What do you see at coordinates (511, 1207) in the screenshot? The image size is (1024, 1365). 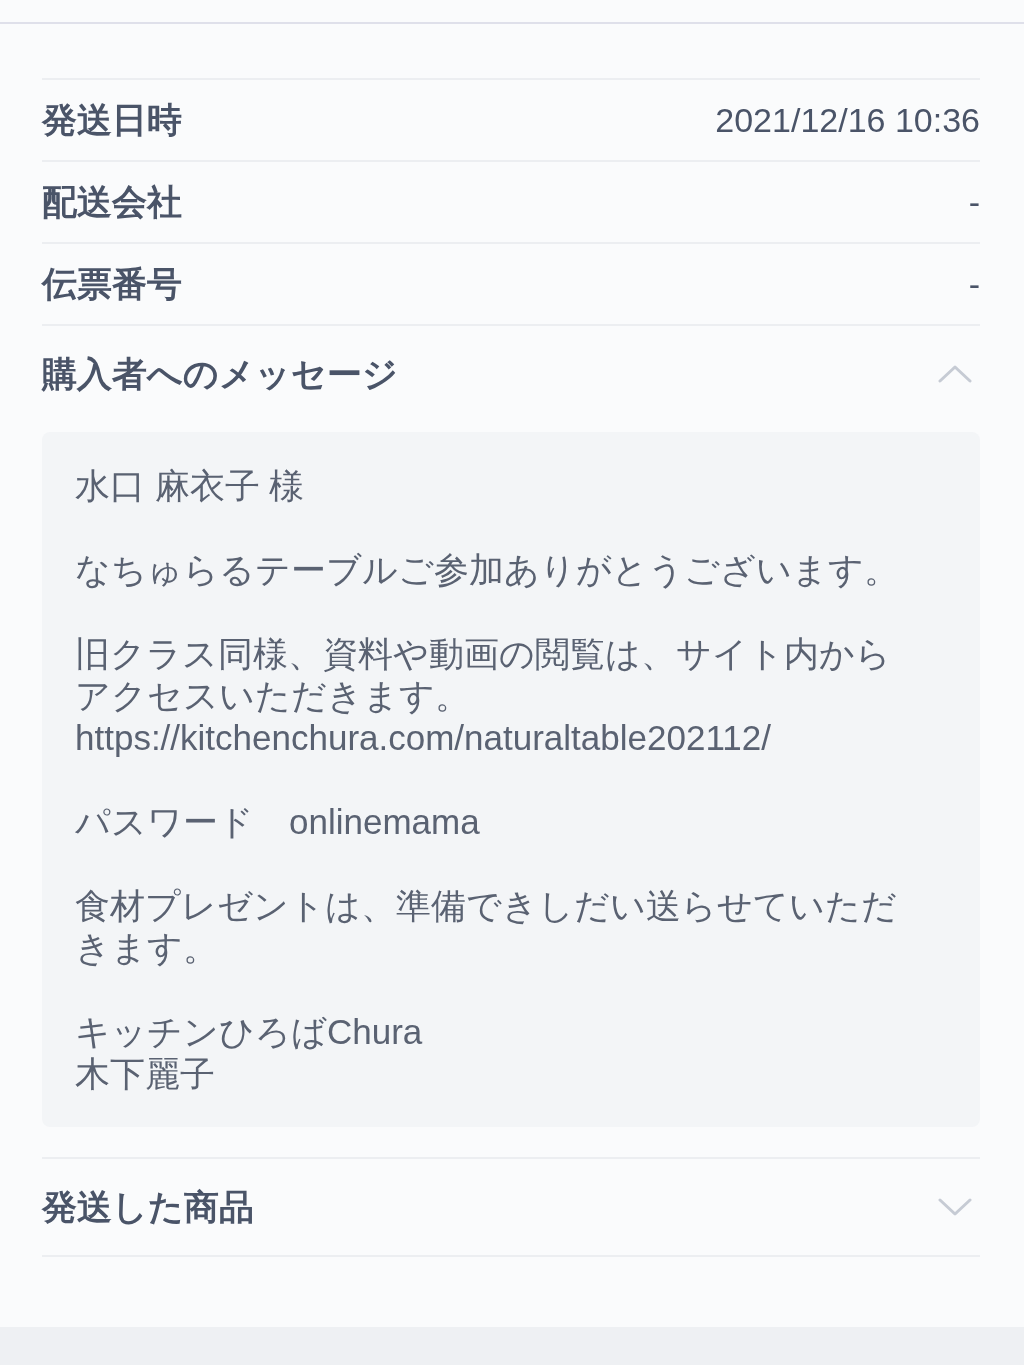 I see `section-toggle: 発送した商品` at bounding box center [511, 1207].